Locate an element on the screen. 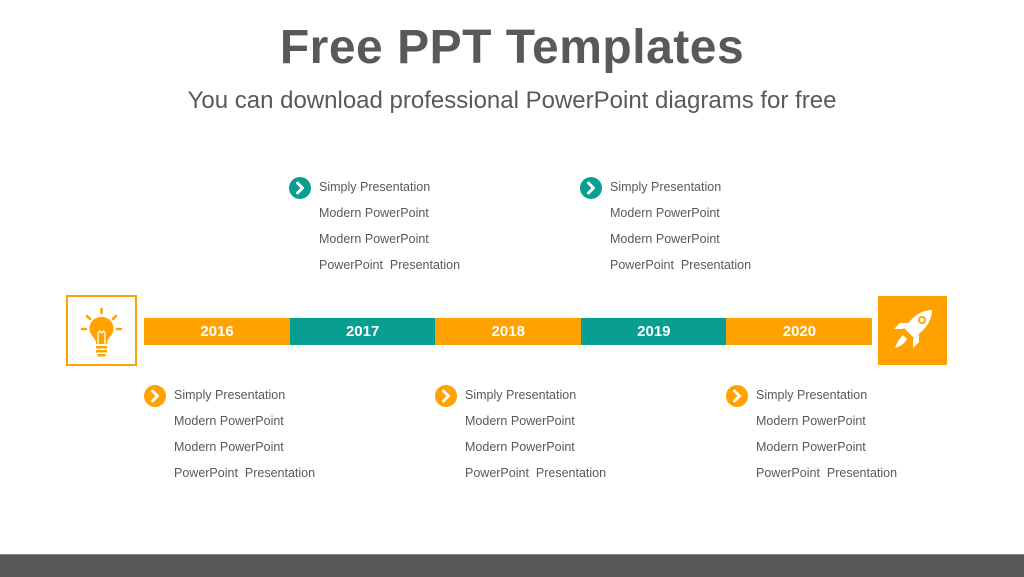  lightbulb-icon is located at coordinates (101, 332).